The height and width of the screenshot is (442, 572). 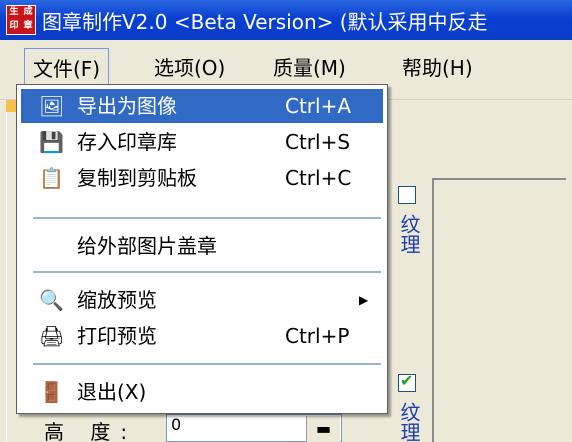 I want to click on app-icon-char: 印, so click(x=14, y=26).